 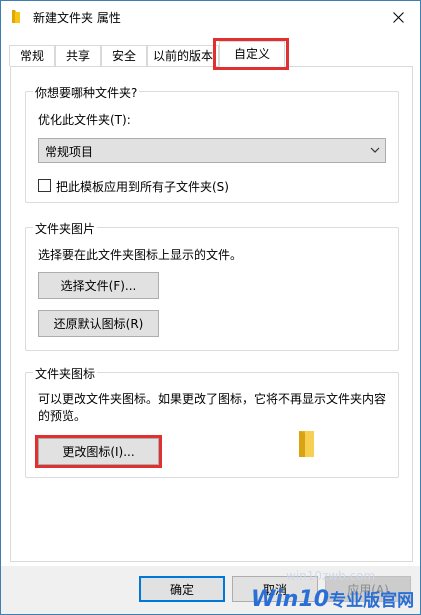 What do you see at coordinates (182, 589) in the screenshot?
I see `ok-button: 确定` at bounding box center [182, 589].